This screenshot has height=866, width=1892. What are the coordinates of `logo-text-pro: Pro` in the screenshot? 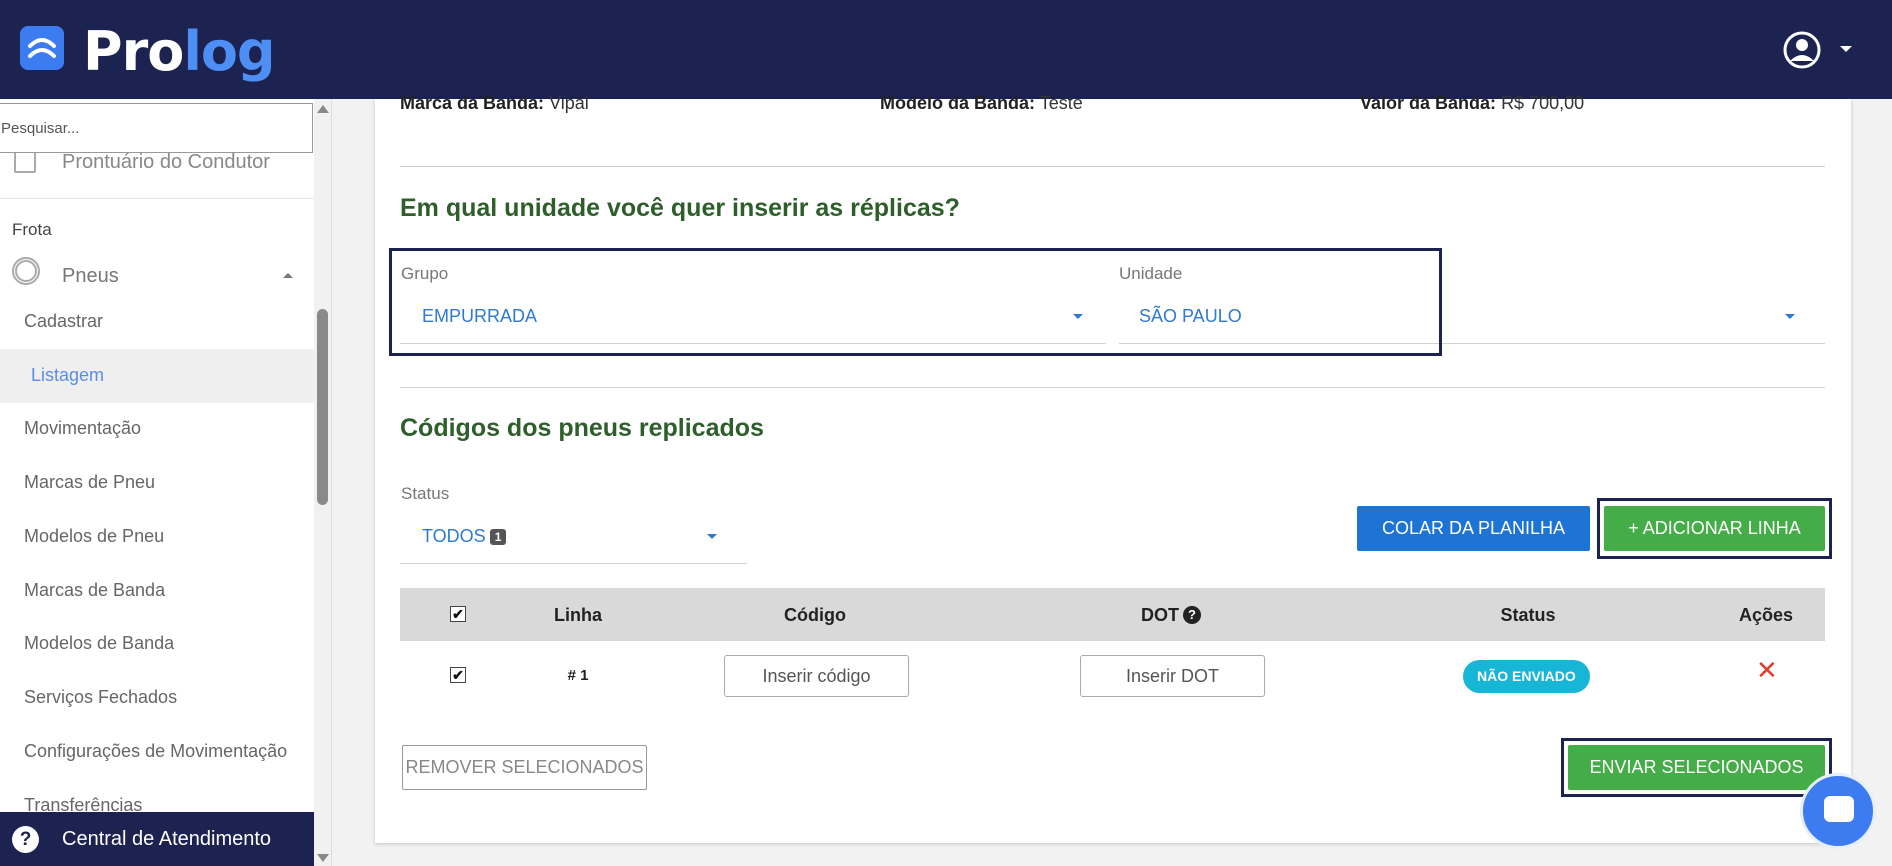 It's located at (133, 51).